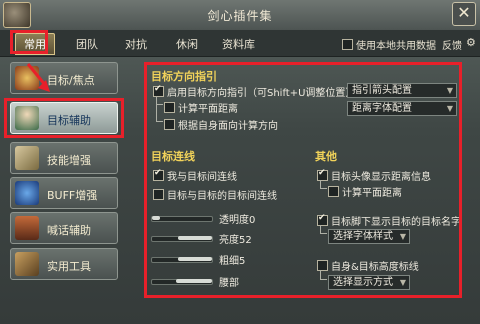  What do you see at coordinates (232, 261) in the screenshot?
I see `thickness-label: 粗细5` at bounding box center [232, 261].